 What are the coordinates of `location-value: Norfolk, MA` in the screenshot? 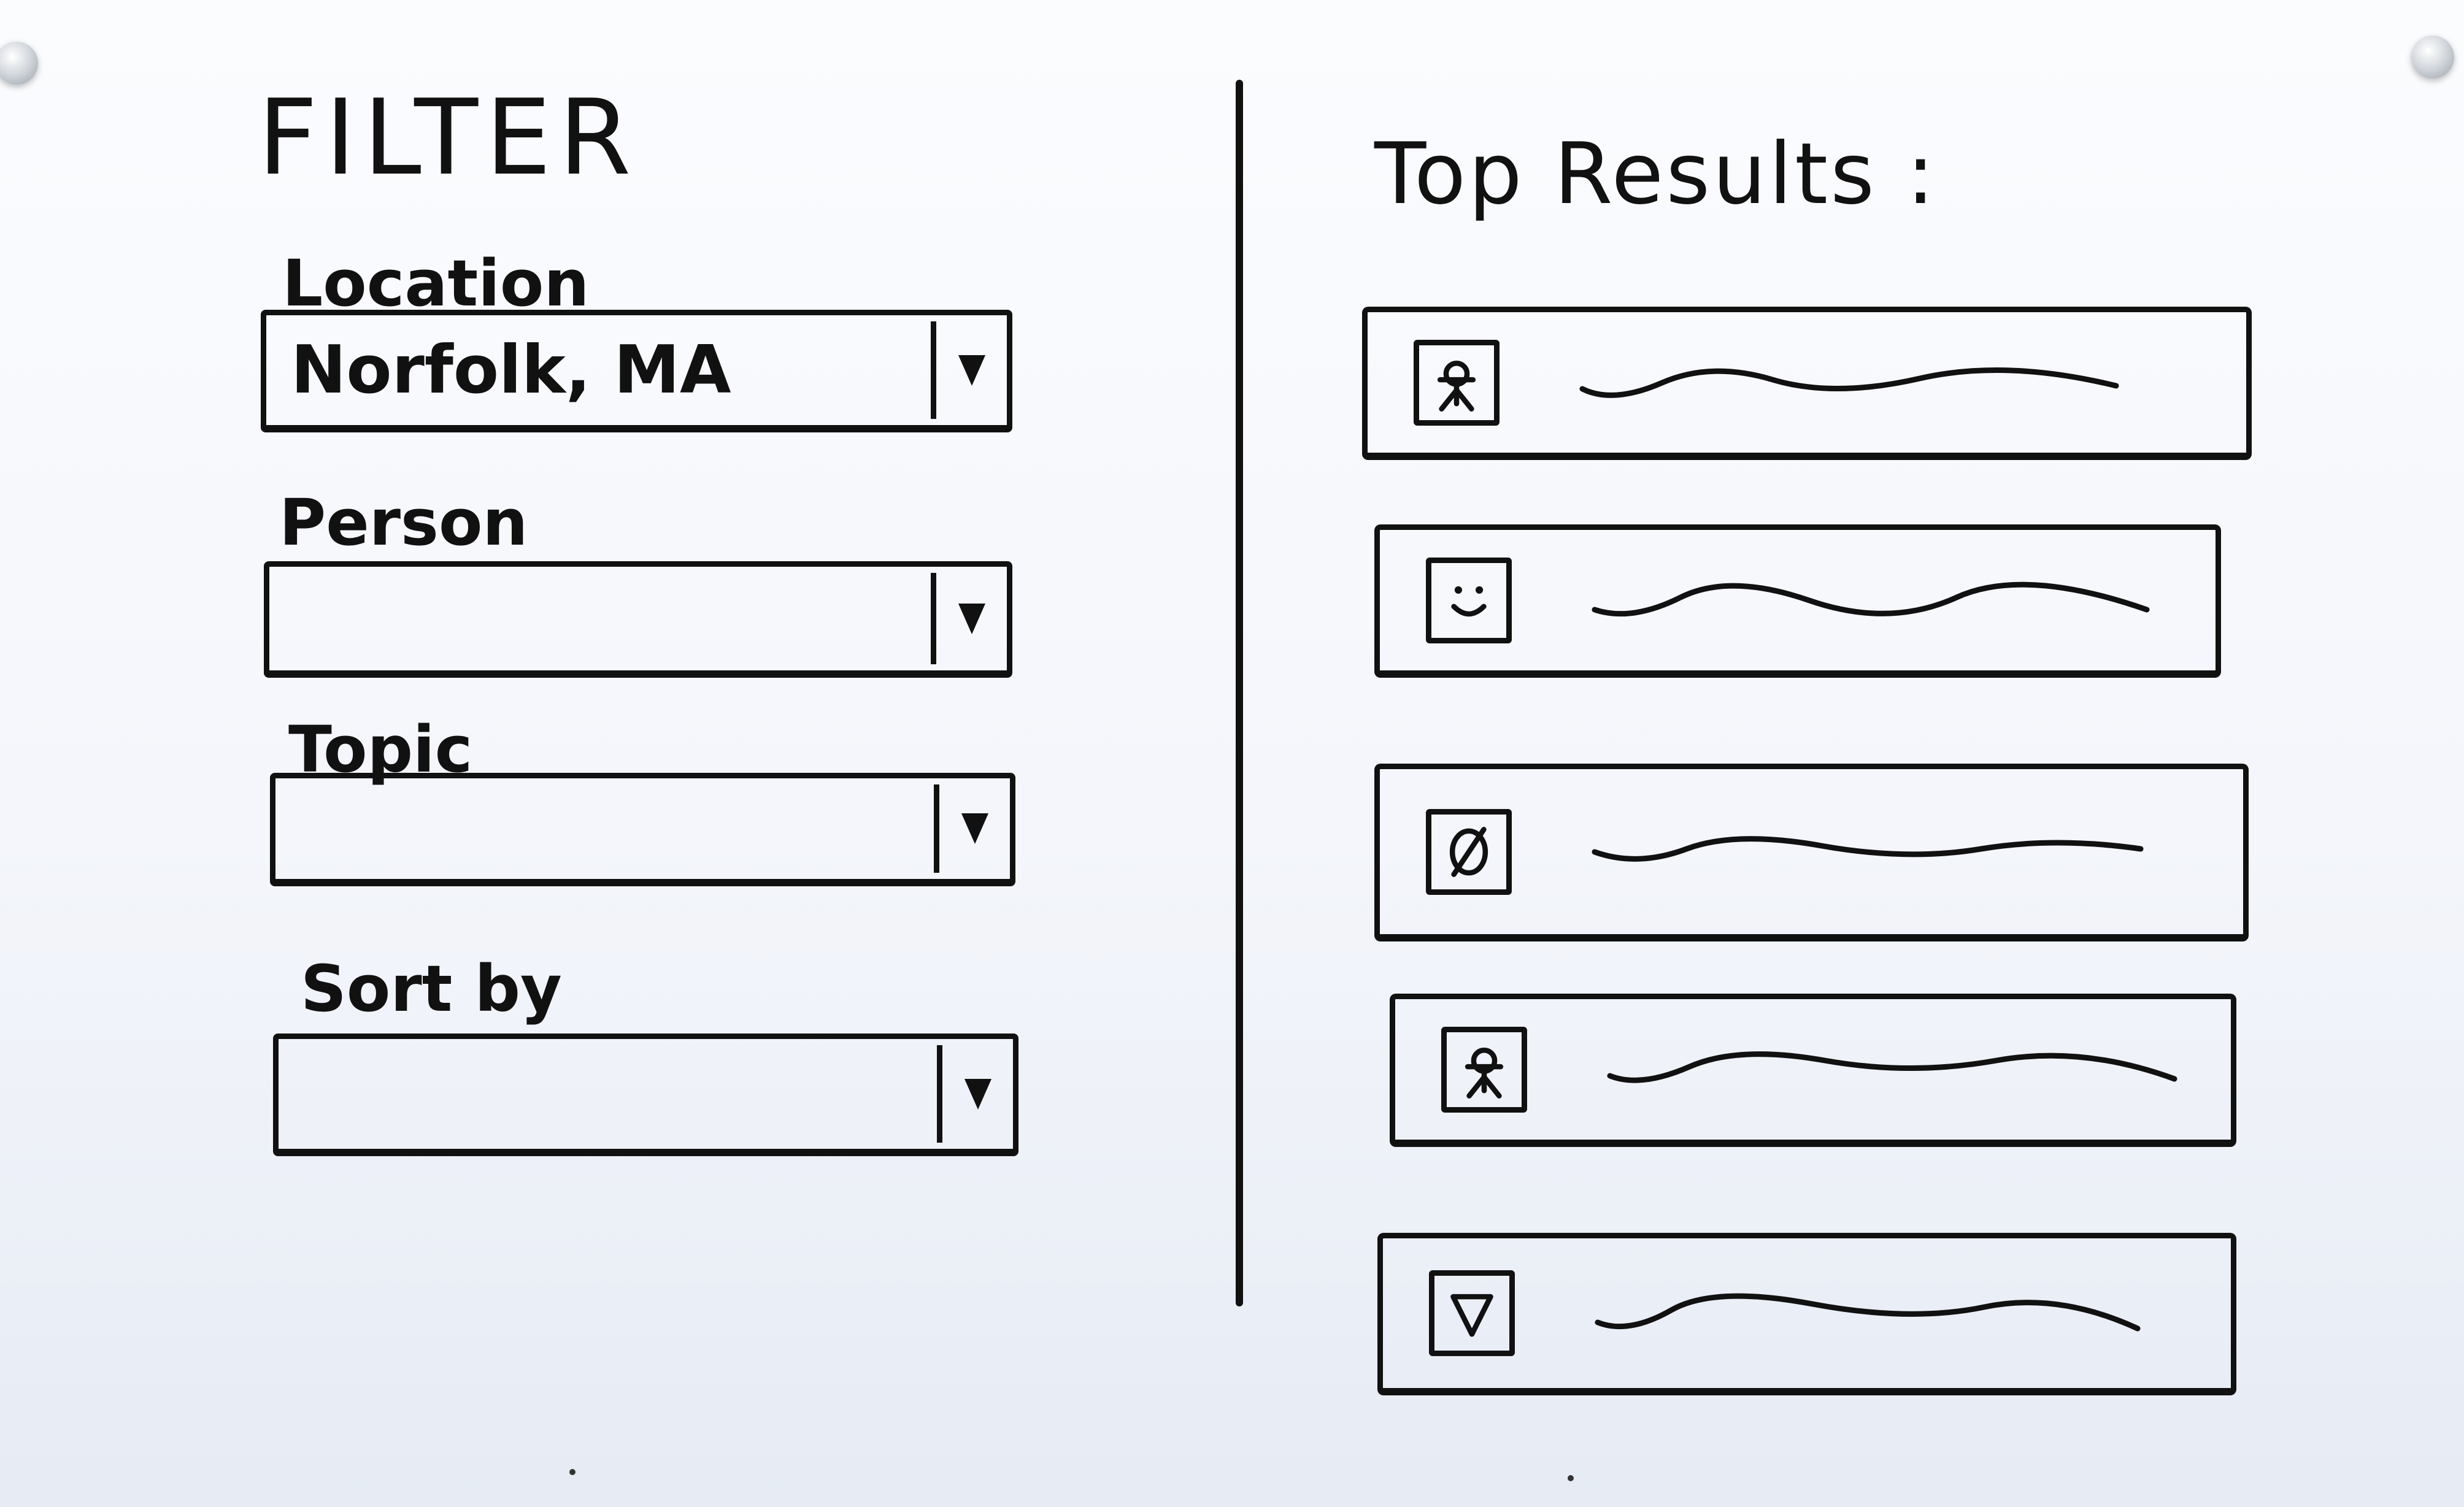 It's located at (511, 369).